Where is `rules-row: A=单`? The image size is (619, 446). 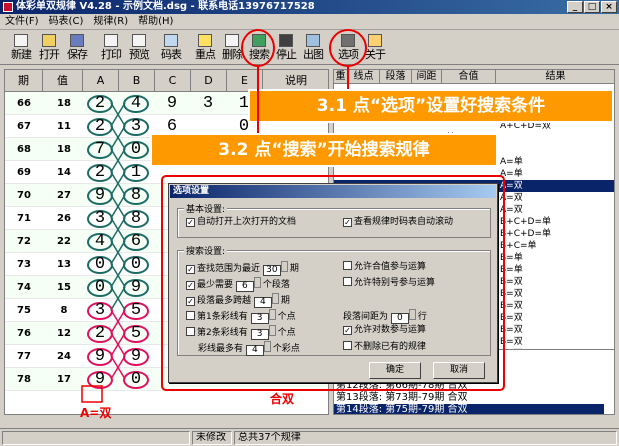 rules-row: A=单 is located at coordinates (474, 174).